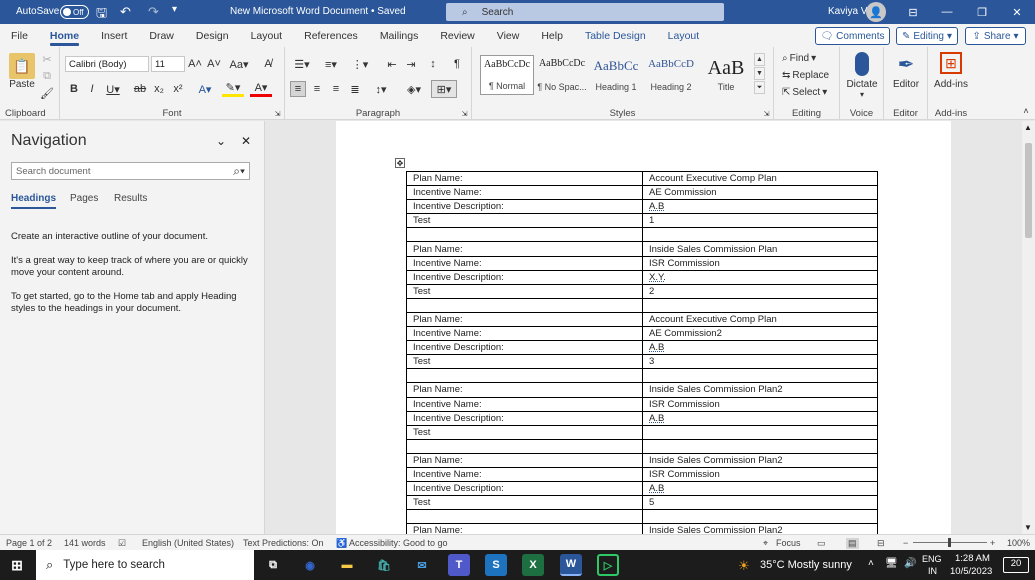  Describe the element at coordinates (760, 291) in the screenshot. I see `table-cell-value: 2` at that location.